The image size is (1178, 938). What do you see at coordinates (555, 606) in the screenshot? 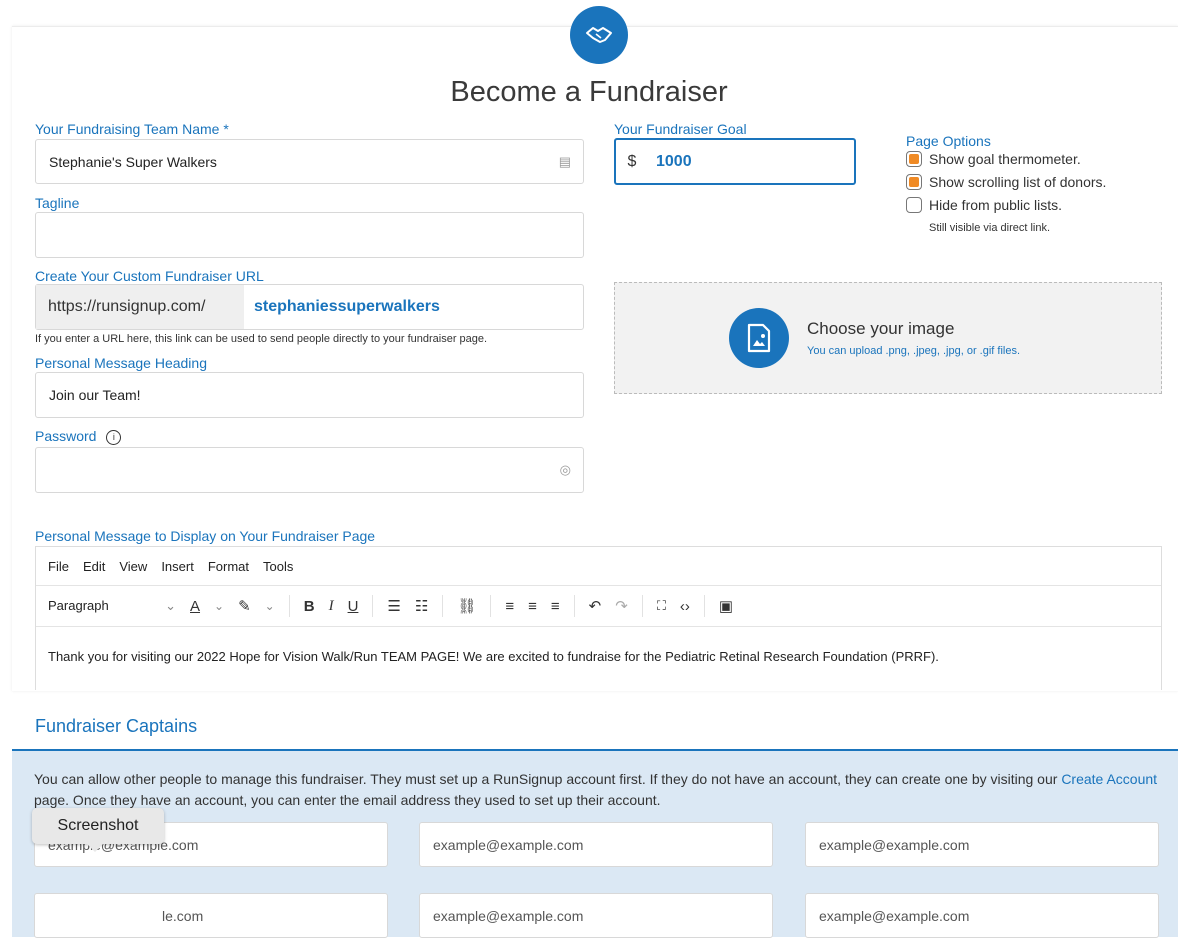
I see `align-right-icon: ≡` at bounding box center [555, 606].